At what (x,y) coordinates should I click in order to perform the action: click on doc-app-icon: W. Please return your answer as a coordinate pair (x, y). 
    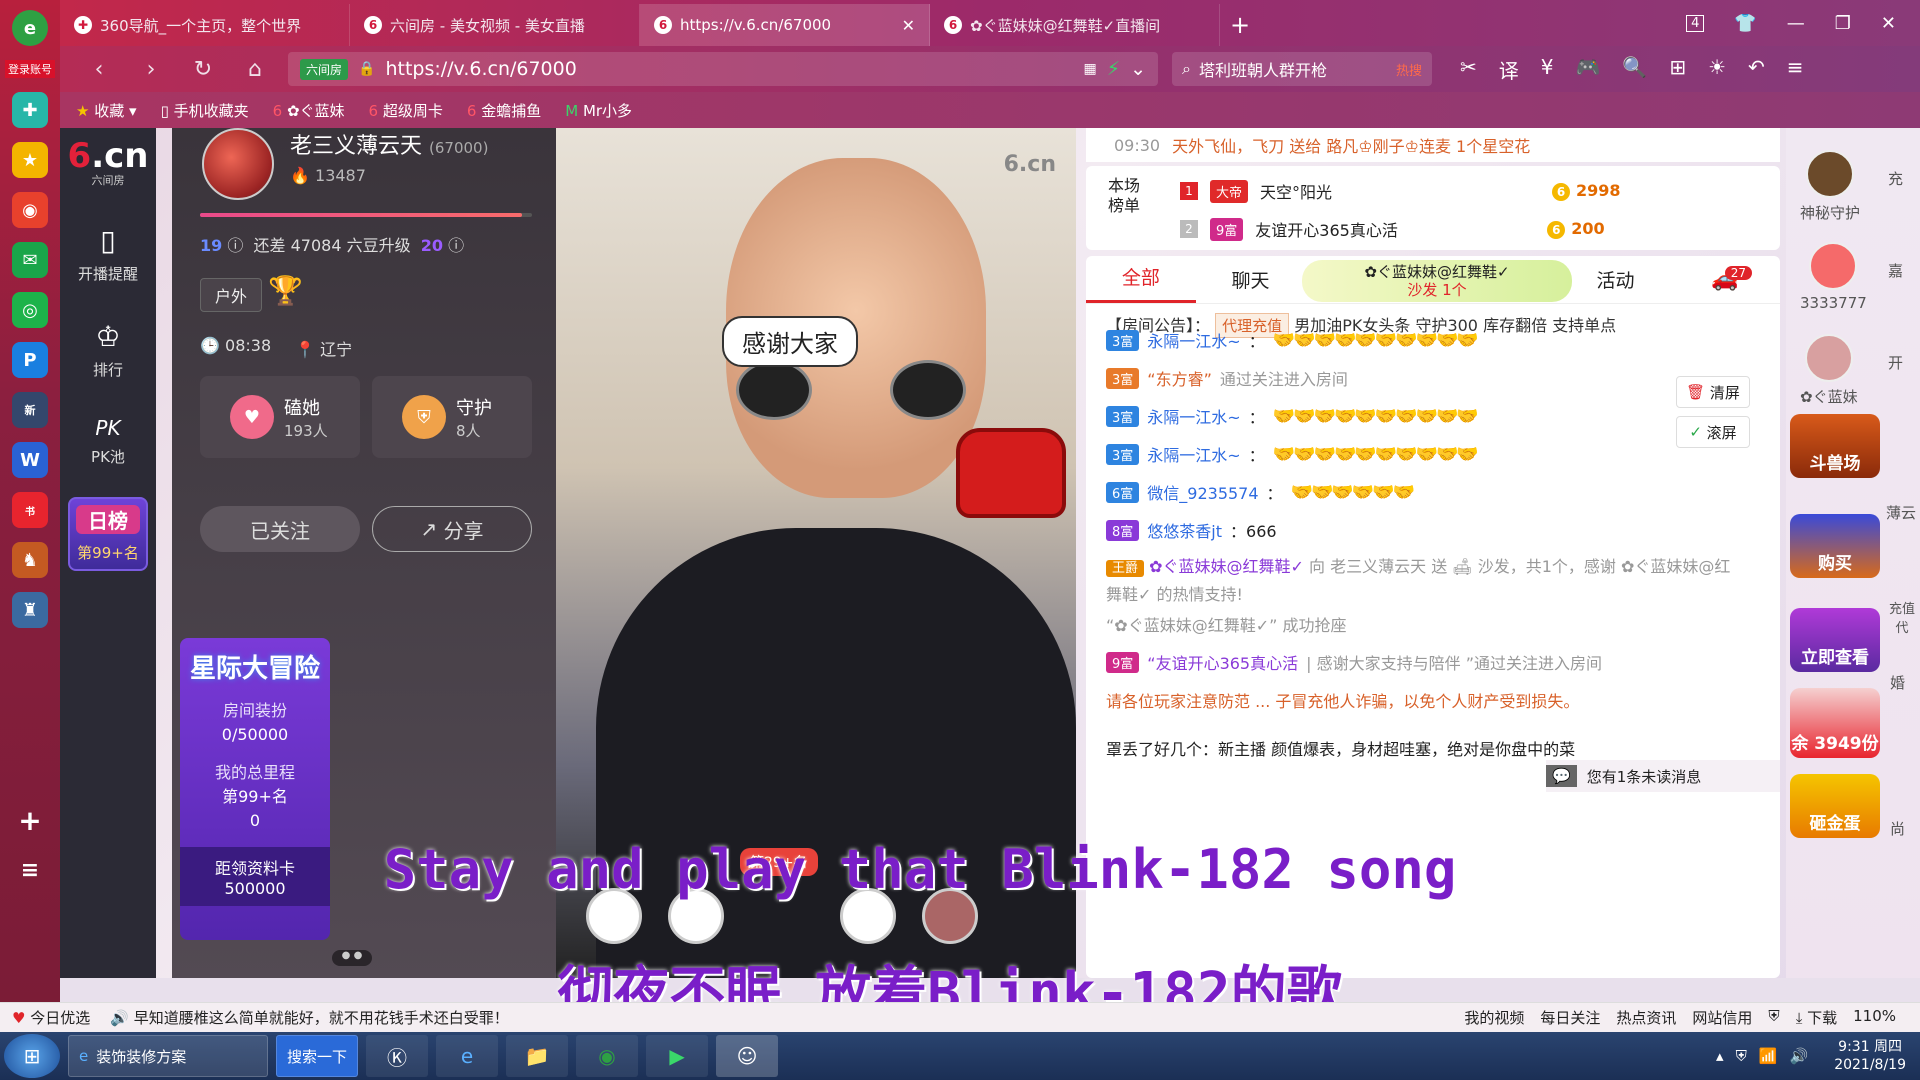
    Looking at the image, I should click on (30, 460).